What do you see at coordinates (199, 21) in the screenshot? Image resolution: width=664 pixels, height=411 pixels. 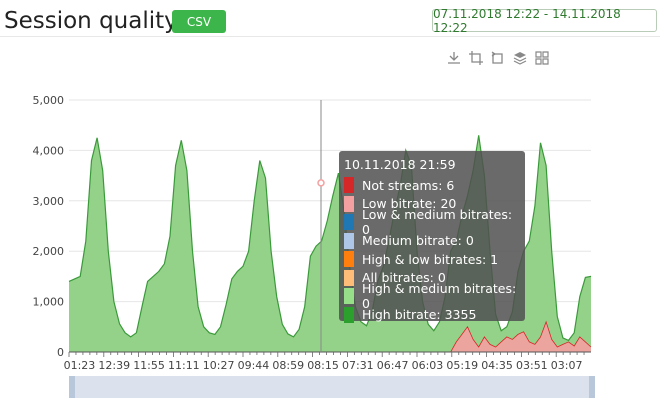 I see `csv-button: CSV` at bounding box center [199, 21].